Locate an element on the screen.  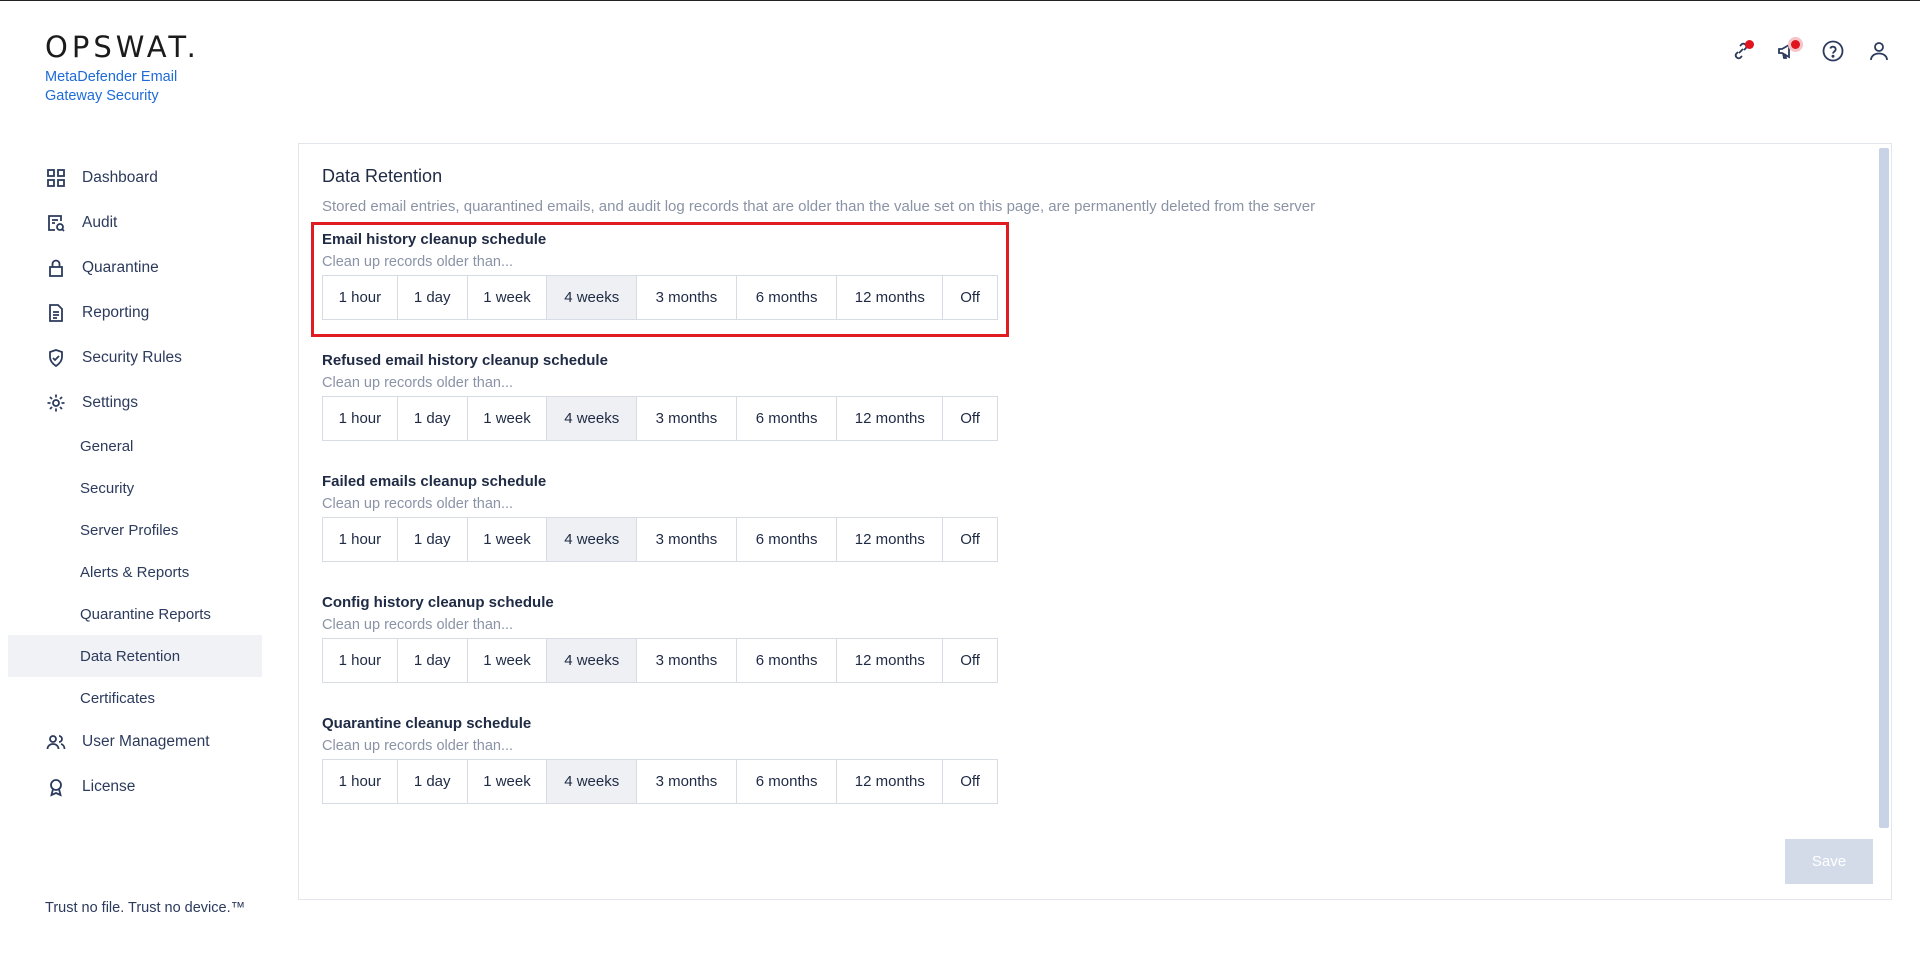
product-name: MetaDefender Email Gateway Security is located at coordinates (111, 86).